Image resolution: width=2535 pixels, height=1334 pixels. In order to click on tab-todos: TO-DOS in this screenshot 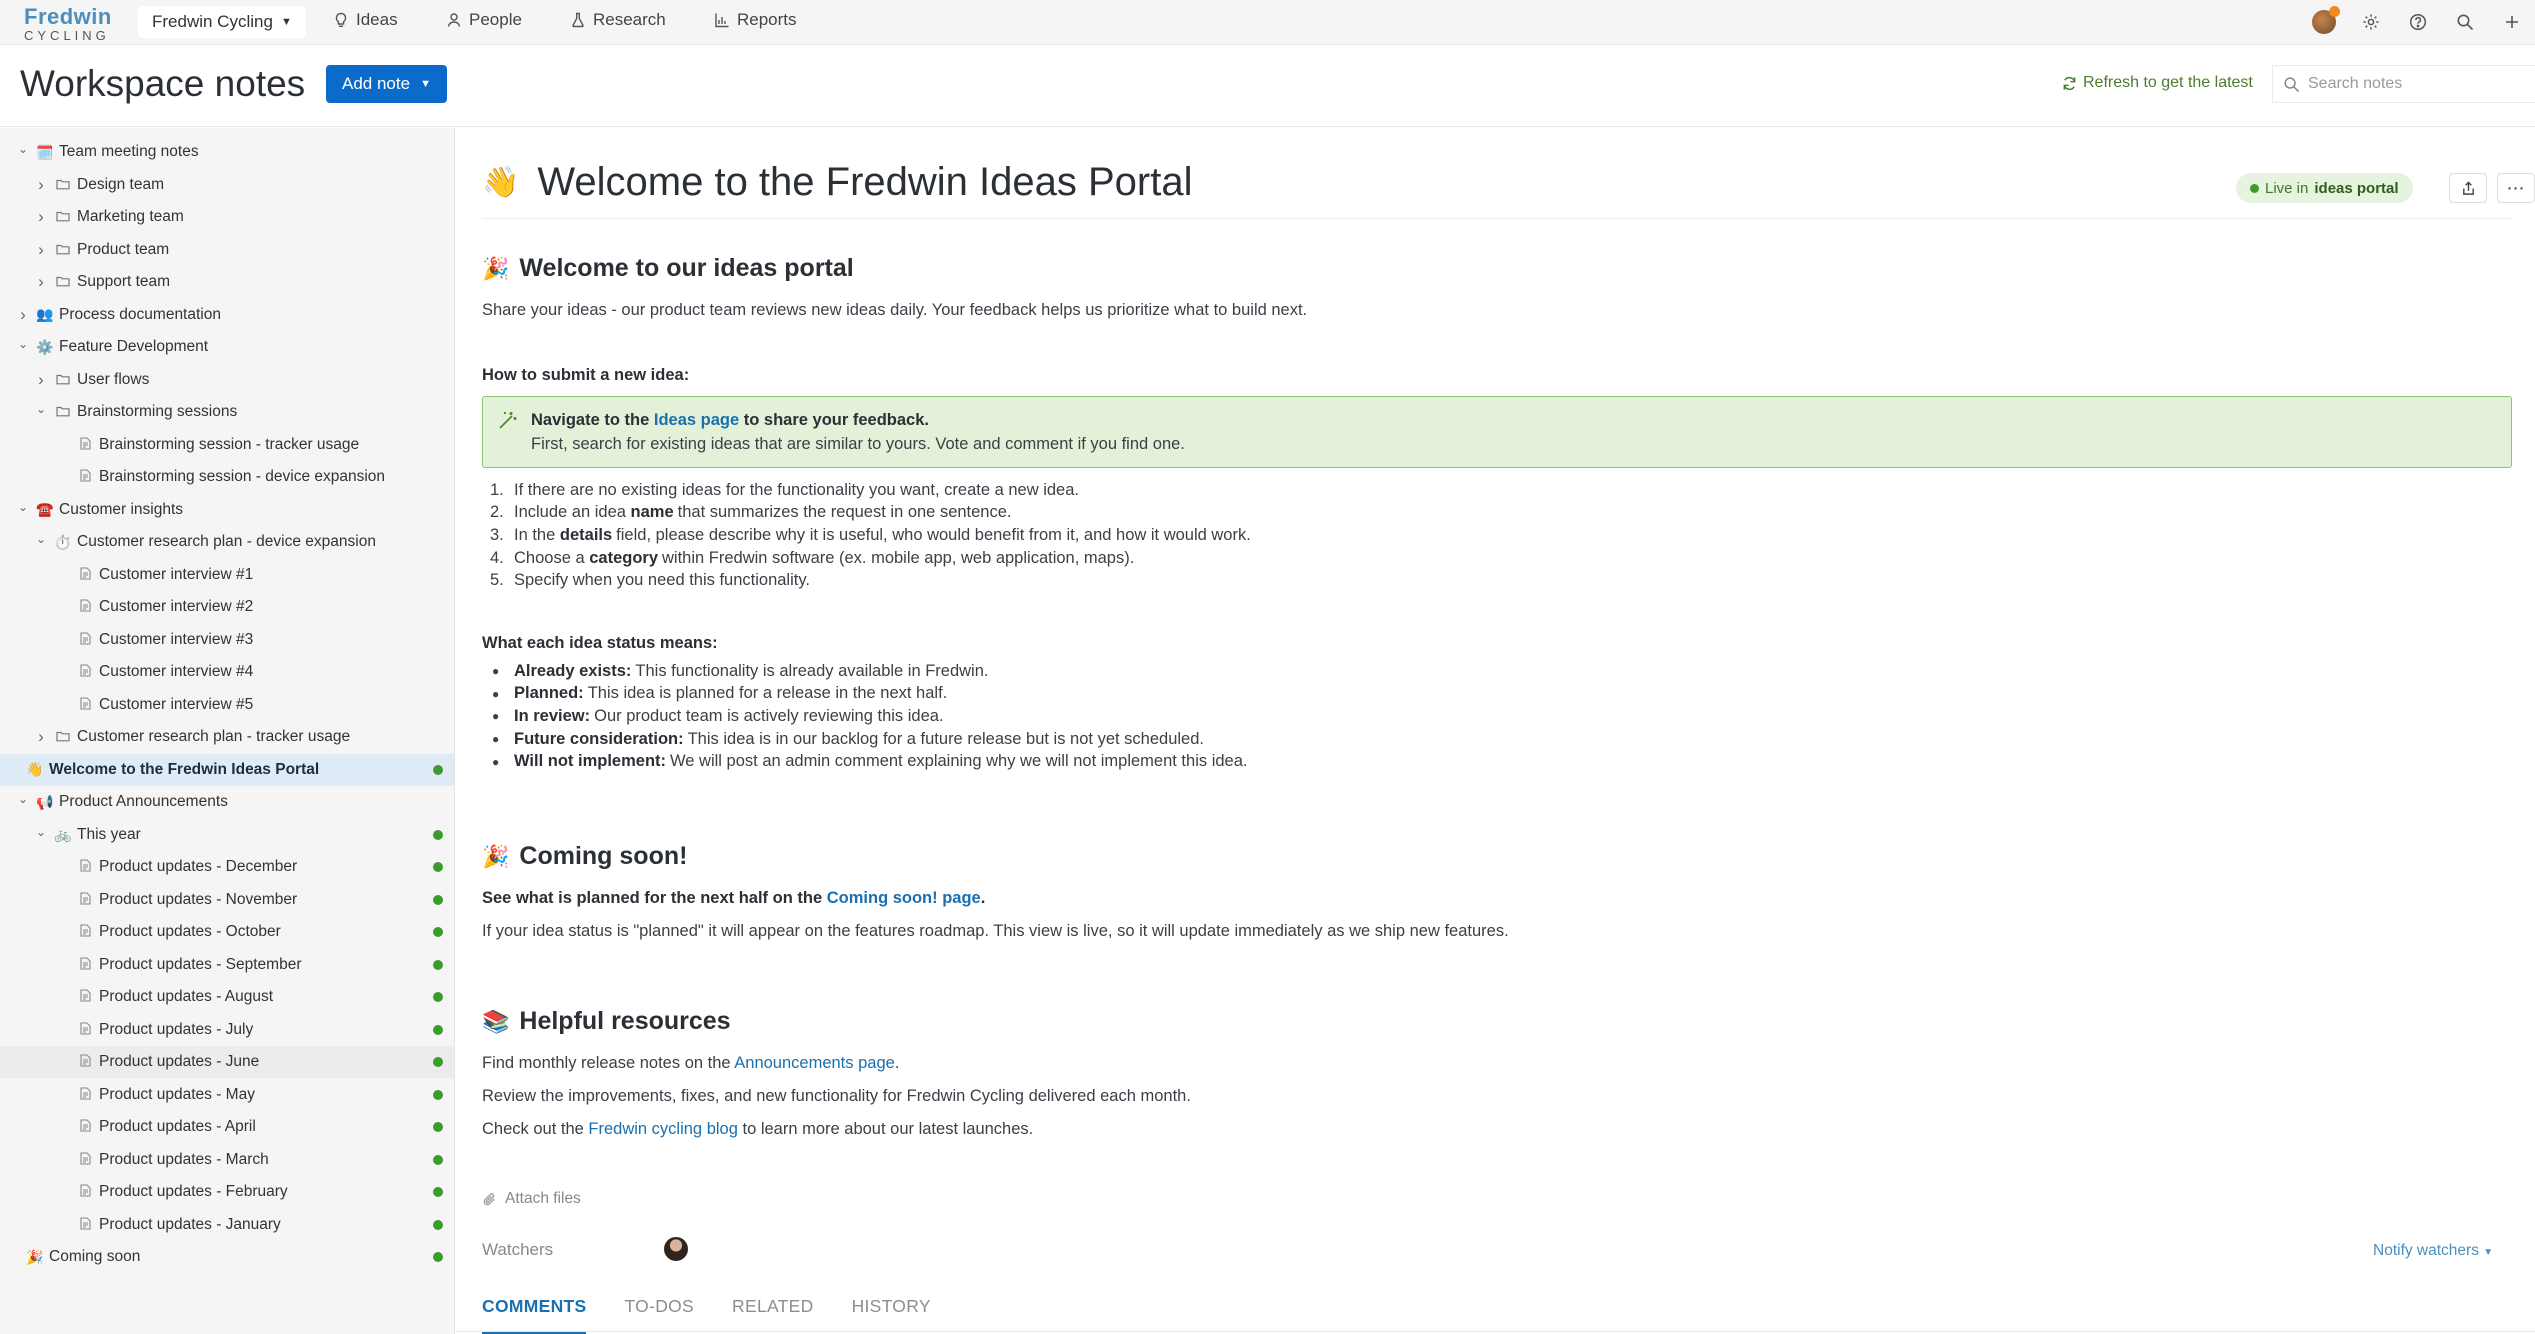, I will do `click(659, 1311)`.